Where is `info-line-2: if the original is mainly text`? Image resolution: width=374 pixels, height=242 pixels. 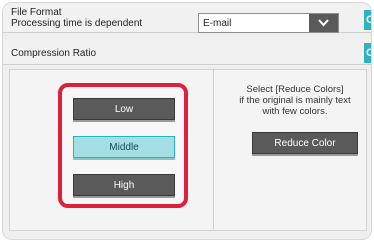
info-line-2: if the original is mainly text is located at coordinates (295, 100).